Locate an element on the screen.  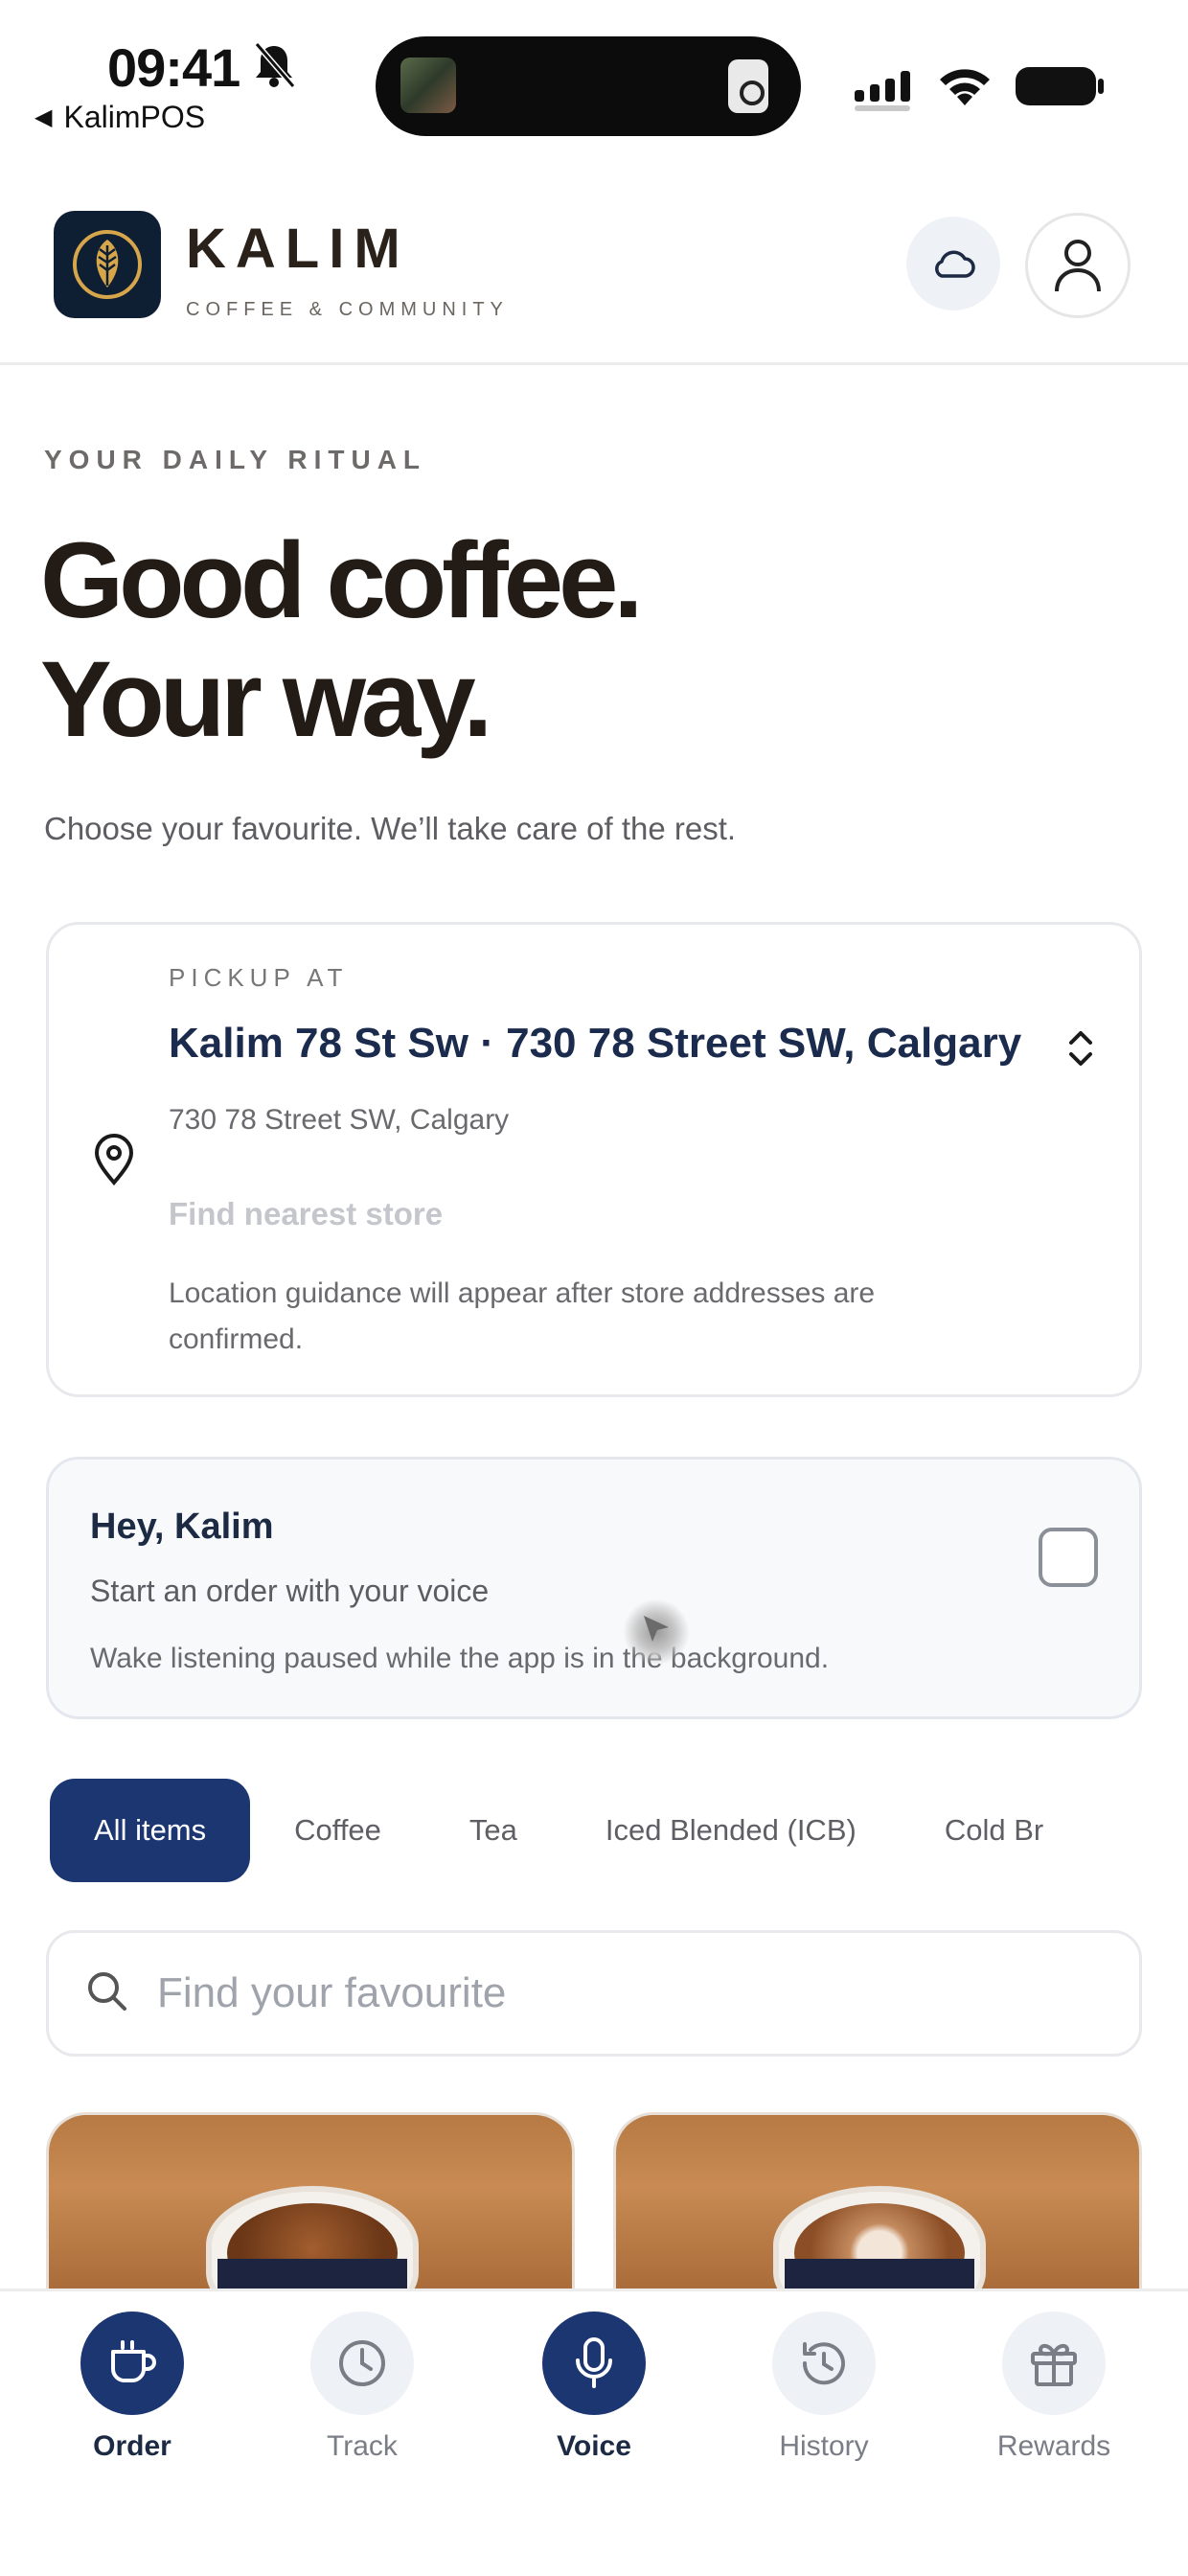
product-card-latte is located at coordinates (877, 2203).